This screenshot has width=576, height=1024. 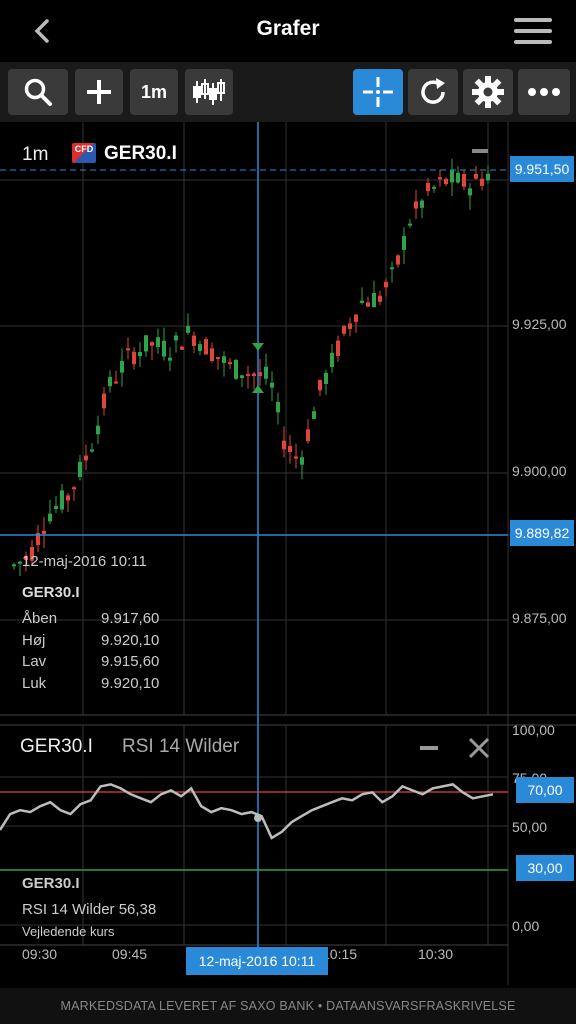 I want to click on rsi-minimize-icon, so click(x=429, y=748).